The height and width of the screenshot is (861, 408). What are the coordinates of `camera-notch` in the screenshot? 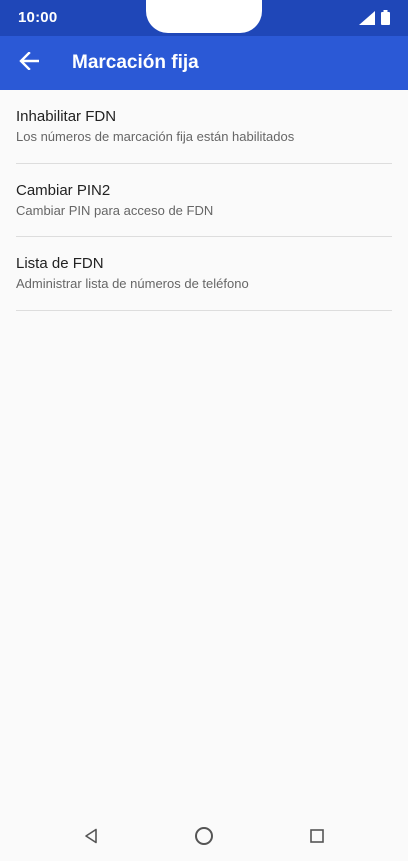 It's located at (204, 16).